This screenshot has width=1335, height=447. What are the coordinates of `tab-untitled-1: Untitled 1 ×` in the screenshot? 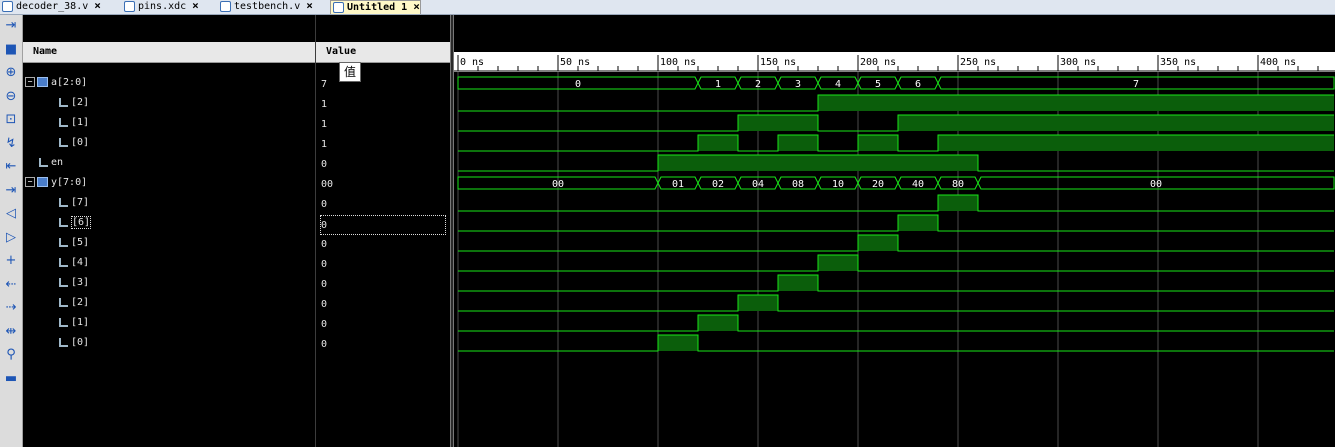 It's located at (375, 7).